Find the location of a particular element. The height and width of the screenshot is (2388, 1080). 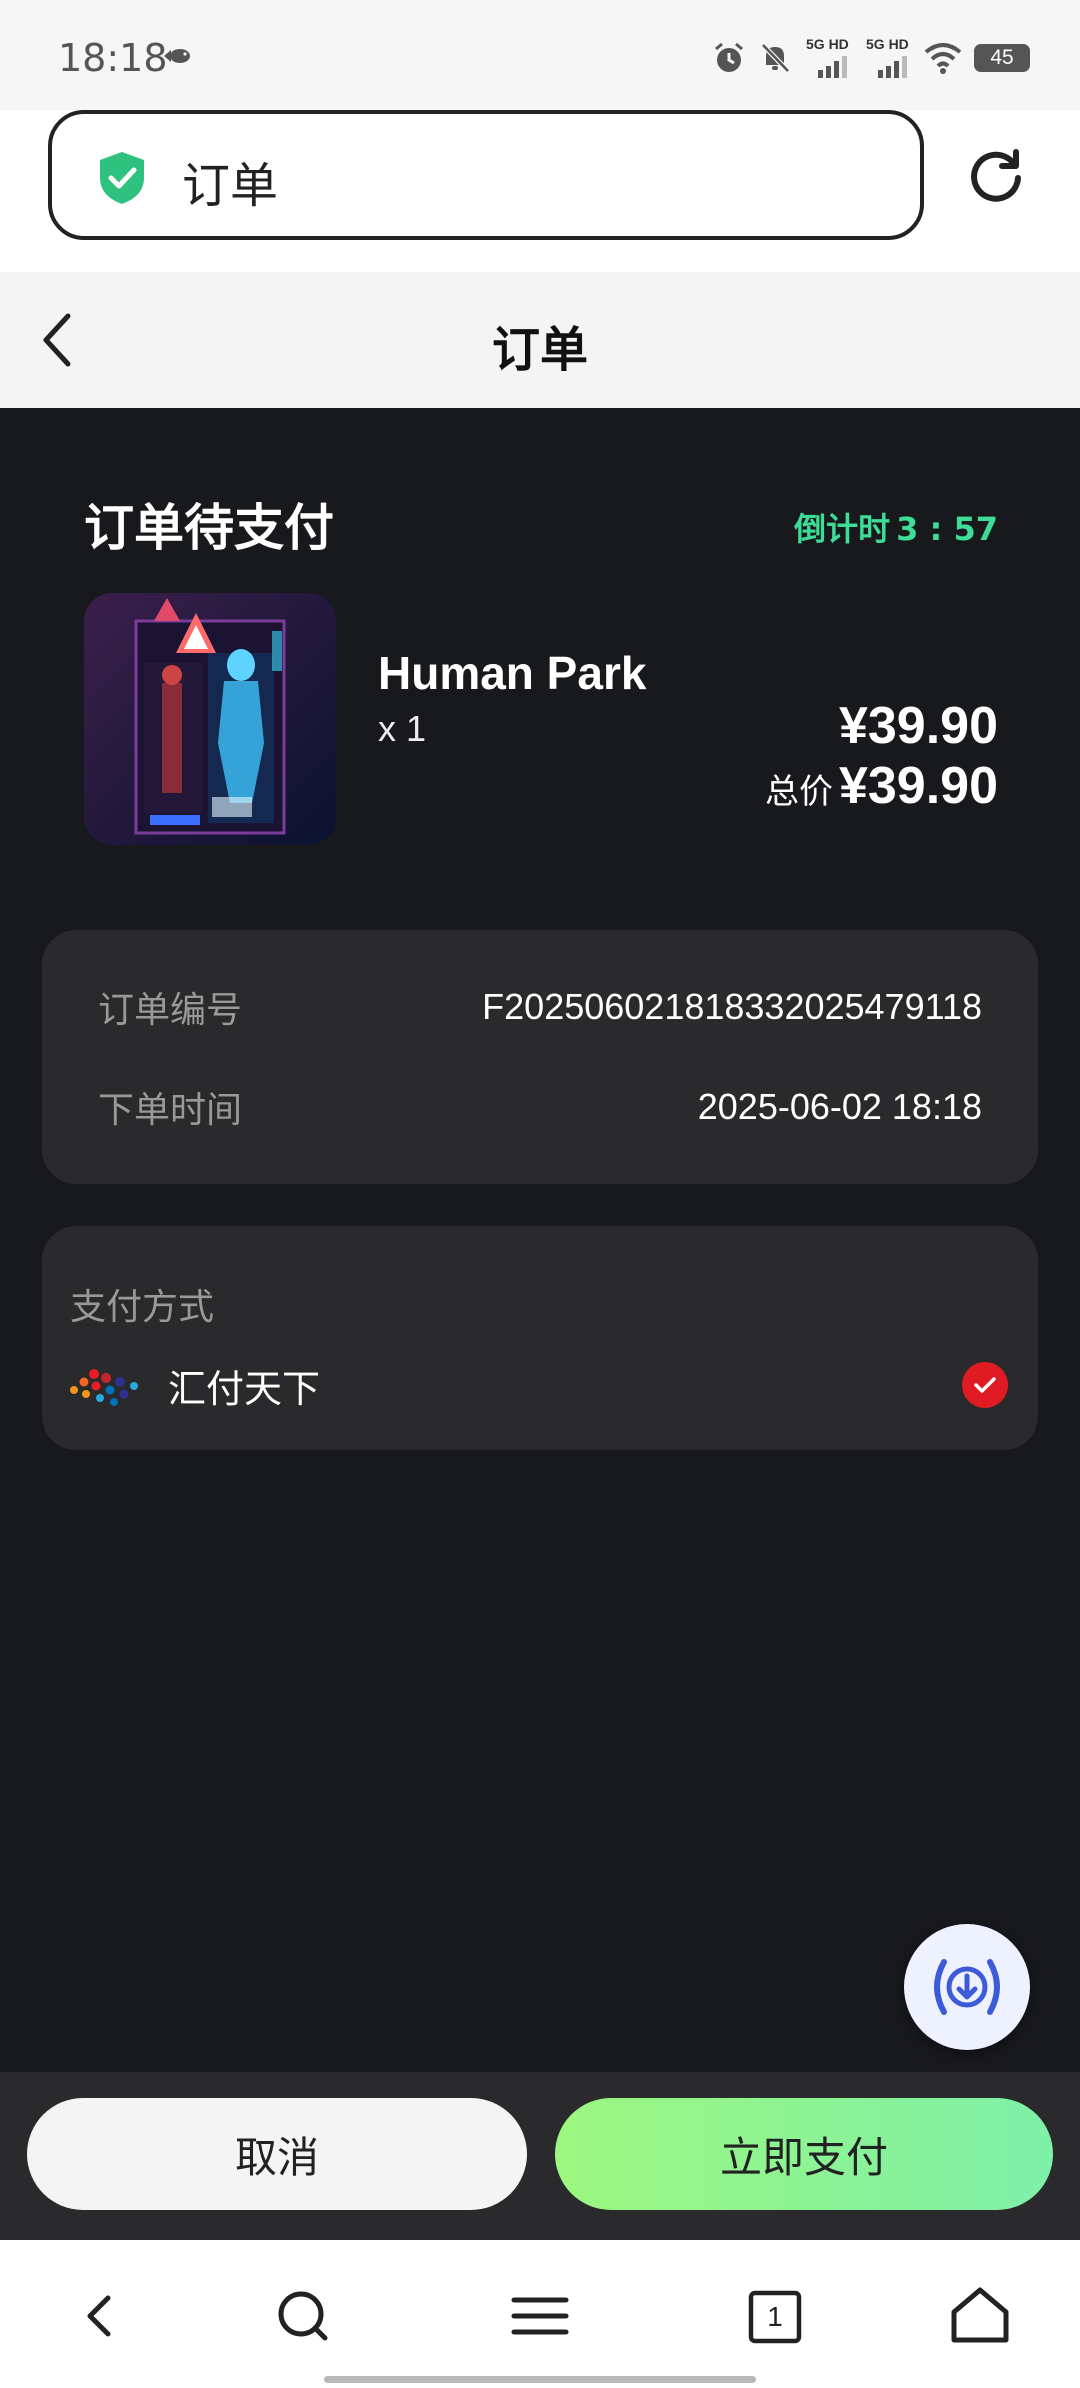

countdown-value: 3 : 57 is located at coordinates (947, 529).